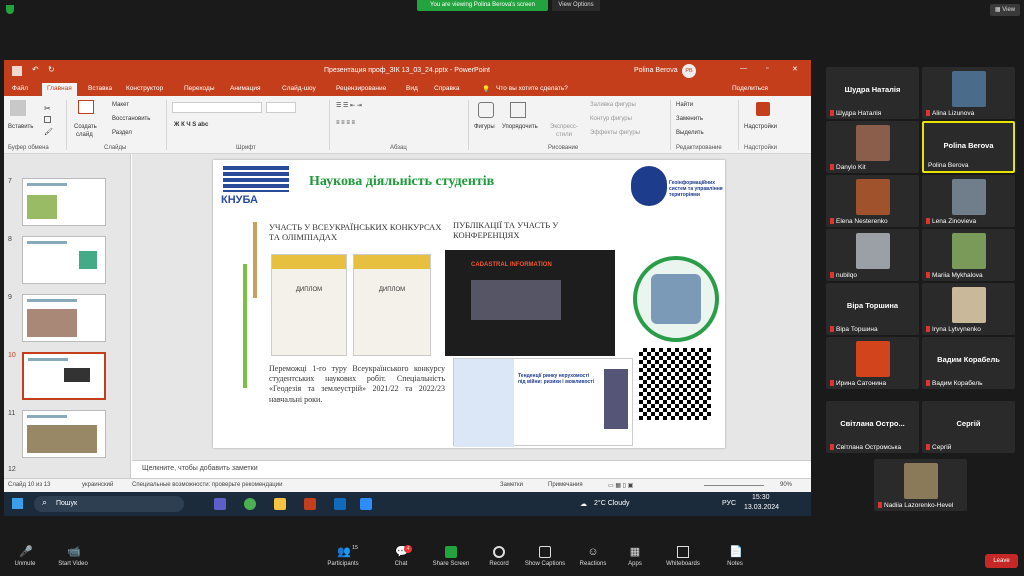 This screenshot has width=1024, height=576. I want to click on addins-icon, so click(763, 109).